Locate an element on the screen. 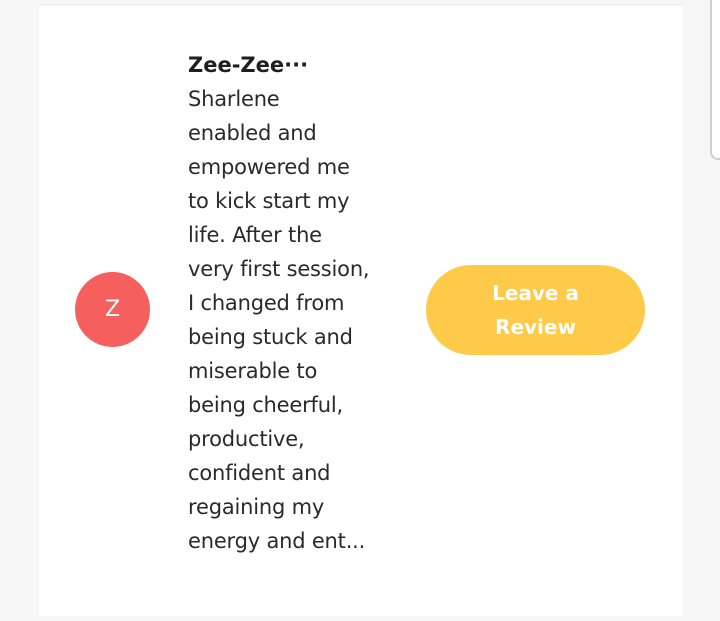 The width and height of the screenshot is (720, 621). reviewer-avatar: Z is located at coordinates (112, 309).